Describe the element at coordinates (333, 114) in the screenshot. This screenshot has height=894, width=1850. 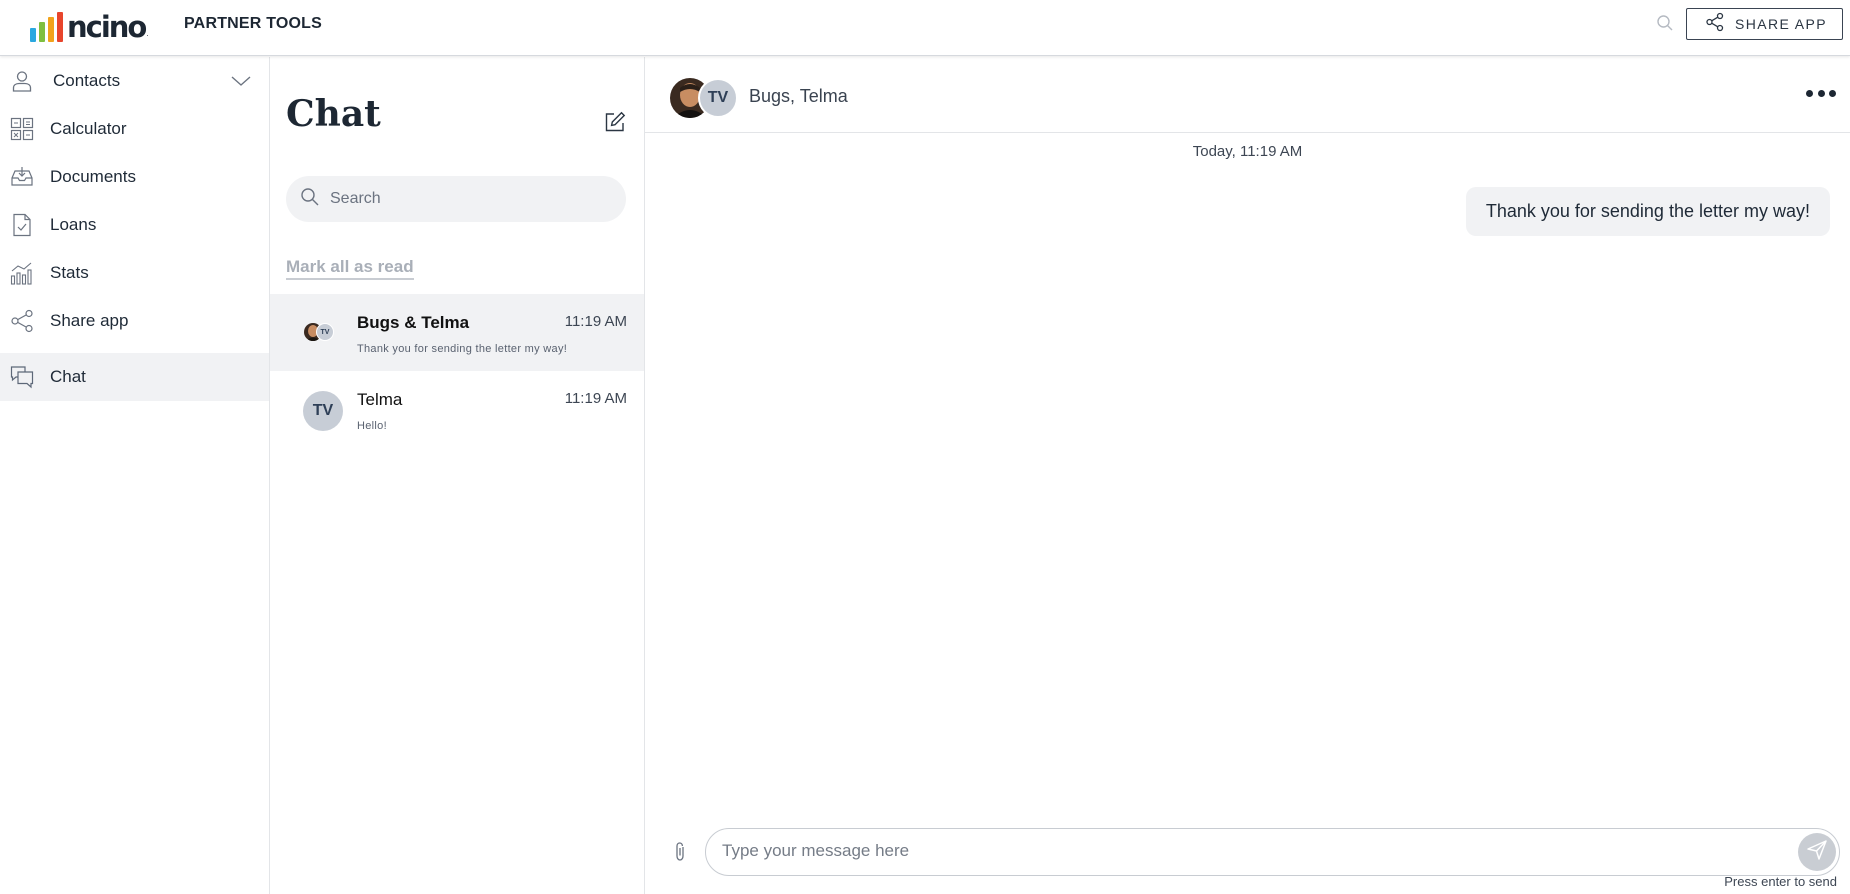
I see `page-title: Chat` at that location.